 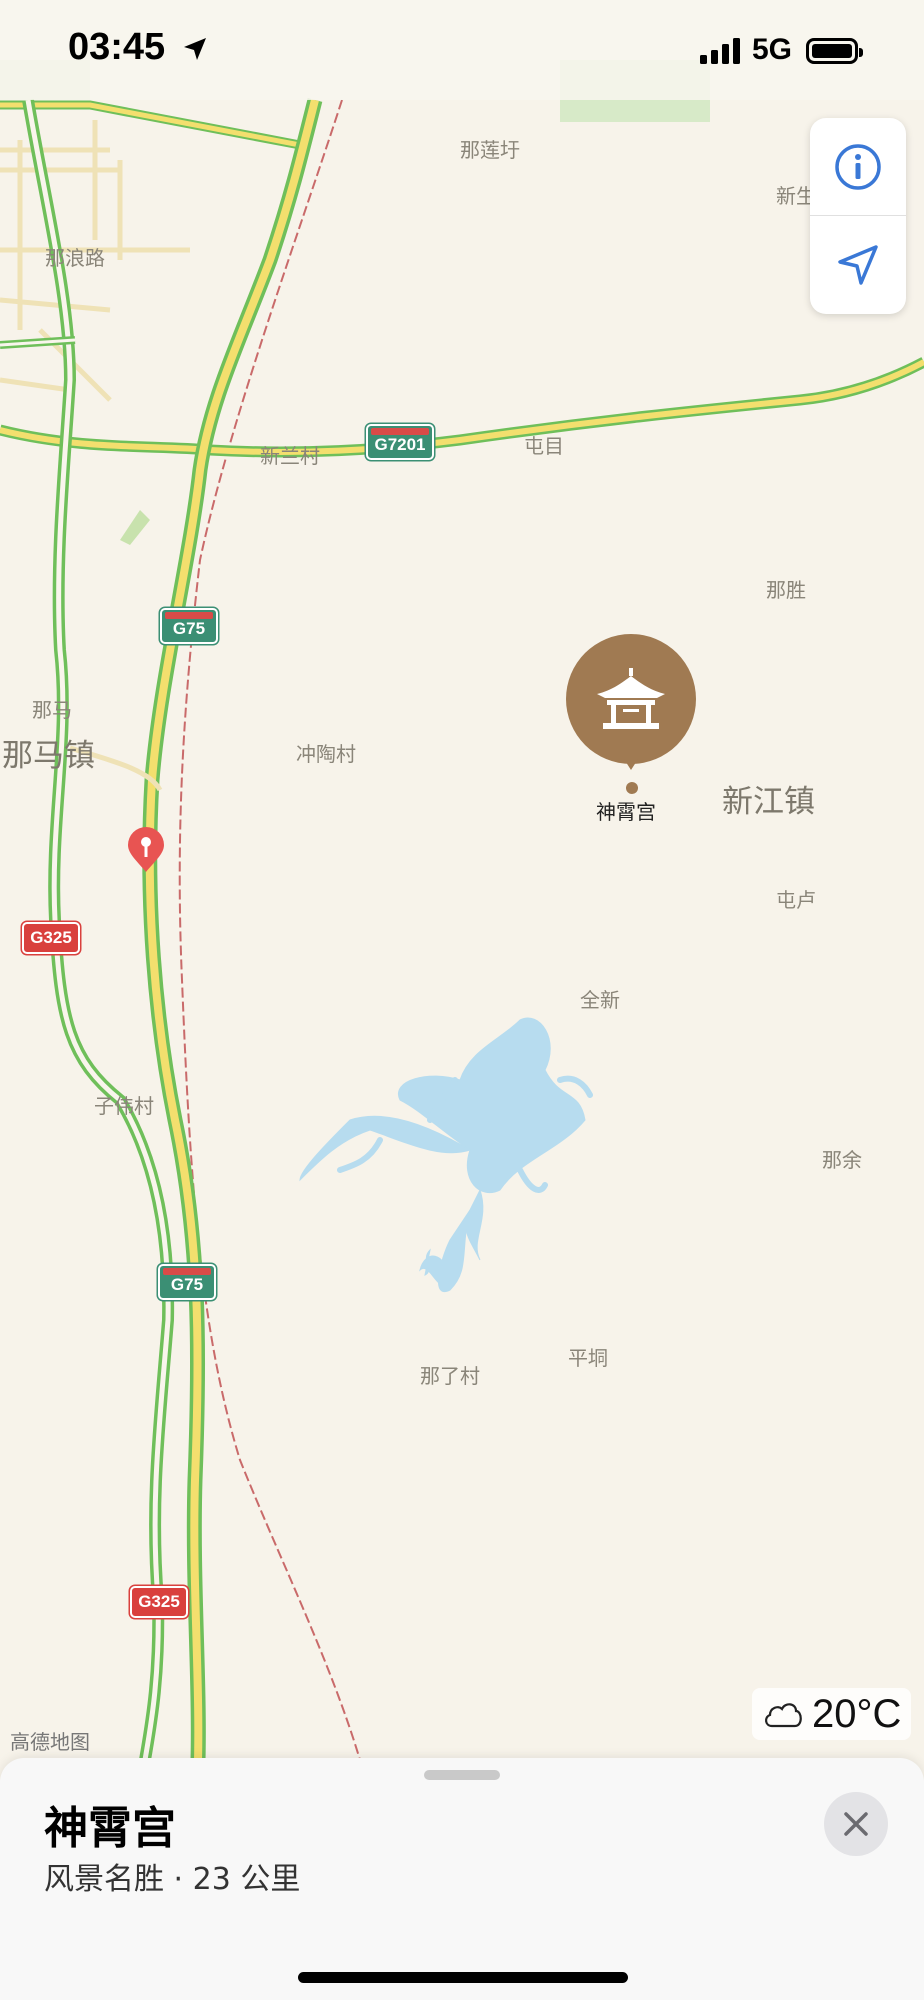 What do you see at coordinates (450, 1376) in the screenshot?
I see `place-label-naliaocun: 那了村` at bounding box center [450, 1376].